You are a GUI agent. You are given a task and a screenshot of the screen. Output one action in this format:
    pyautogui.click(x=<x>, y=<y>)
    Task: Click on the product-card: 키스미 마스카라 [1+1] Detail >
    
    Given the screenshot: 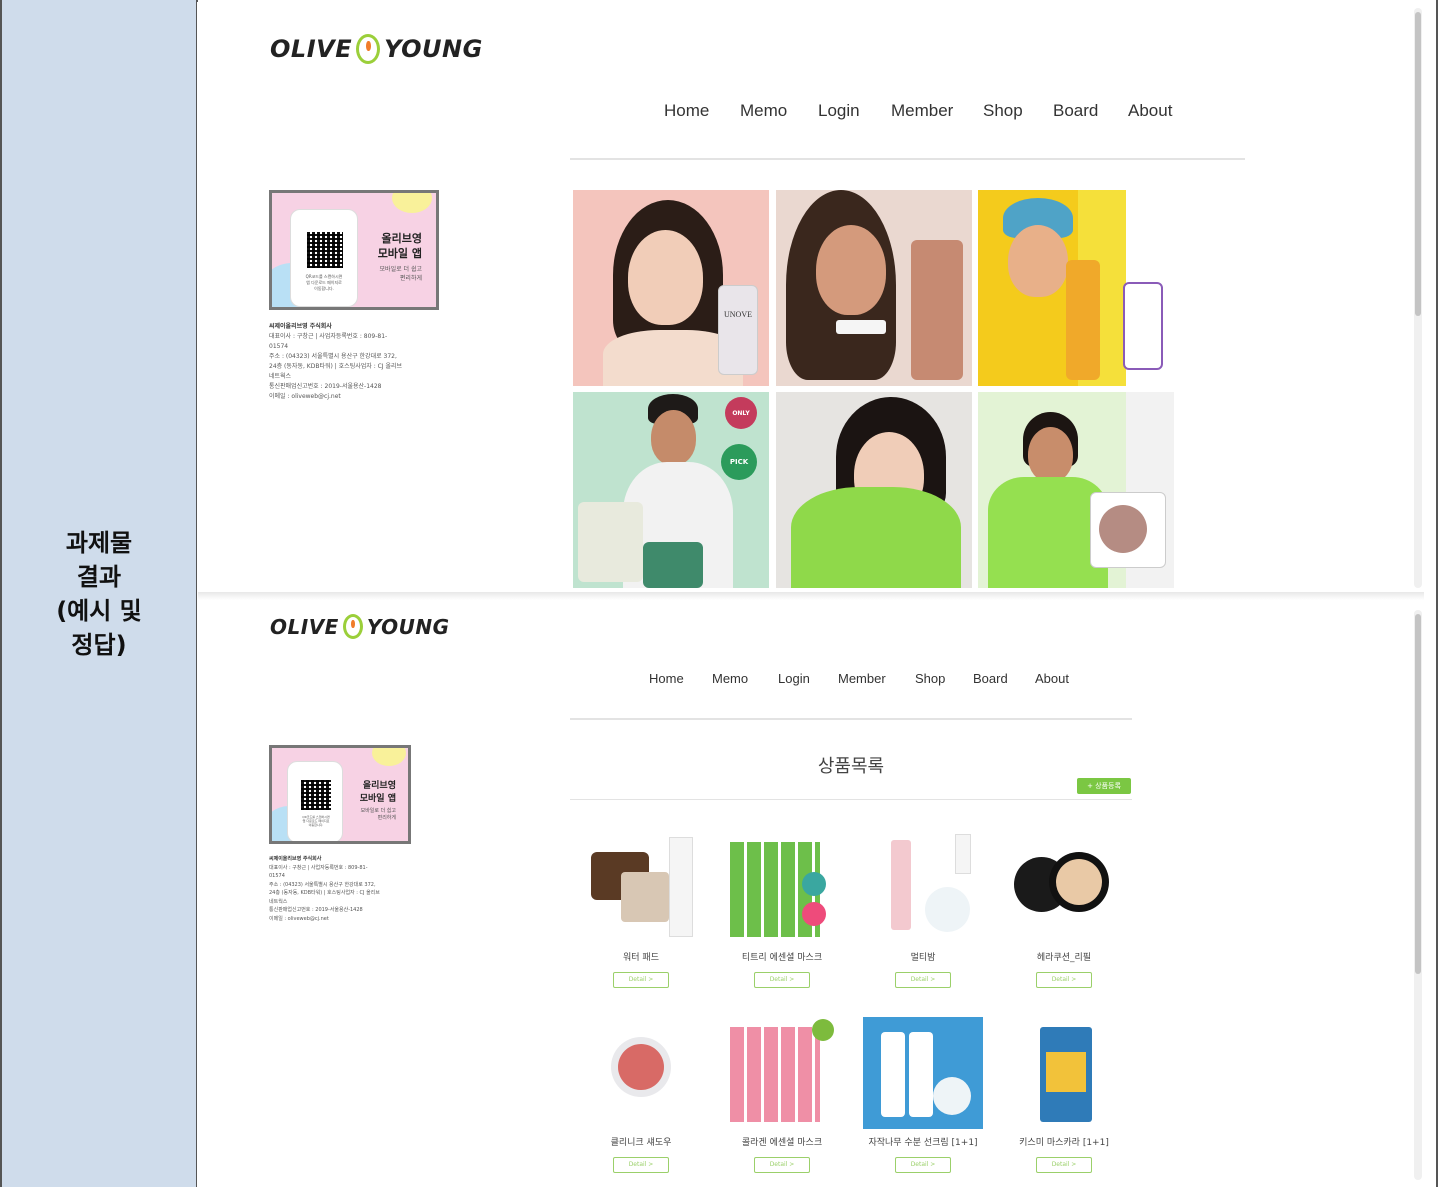 What is the action you would take?
    pyautogui.click(x=1064, y=1095)
    